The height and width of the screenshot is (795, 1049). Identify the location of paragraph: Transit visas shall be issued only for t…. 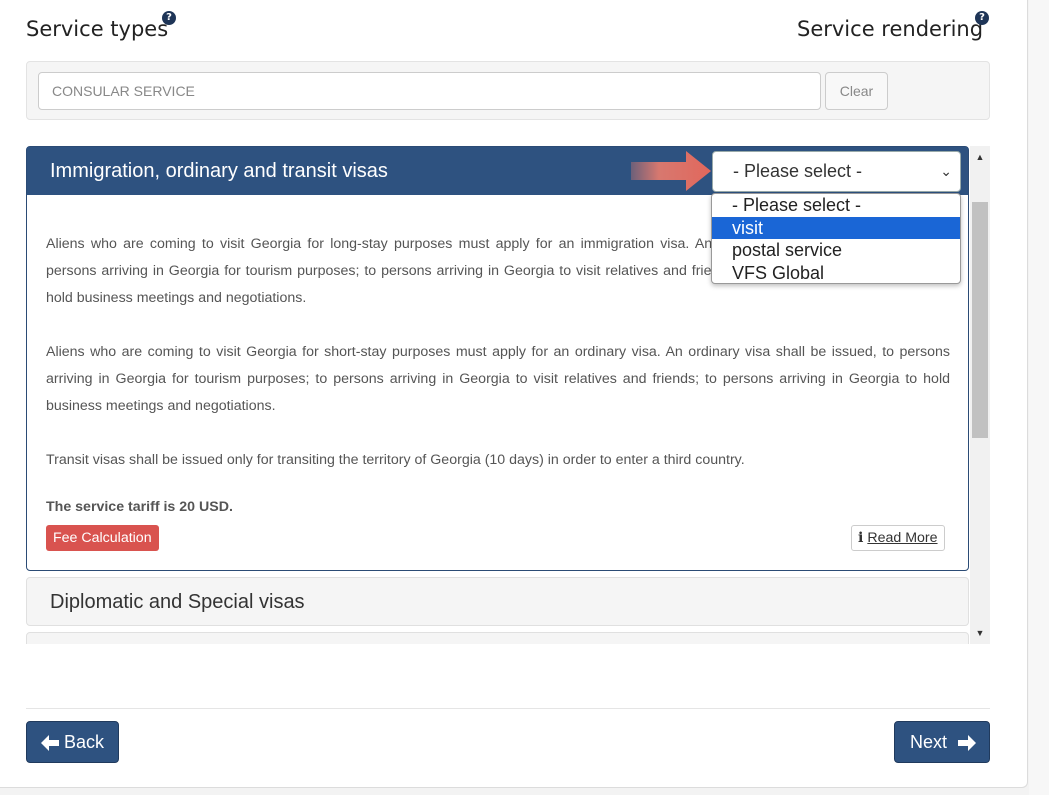
(395, 460).